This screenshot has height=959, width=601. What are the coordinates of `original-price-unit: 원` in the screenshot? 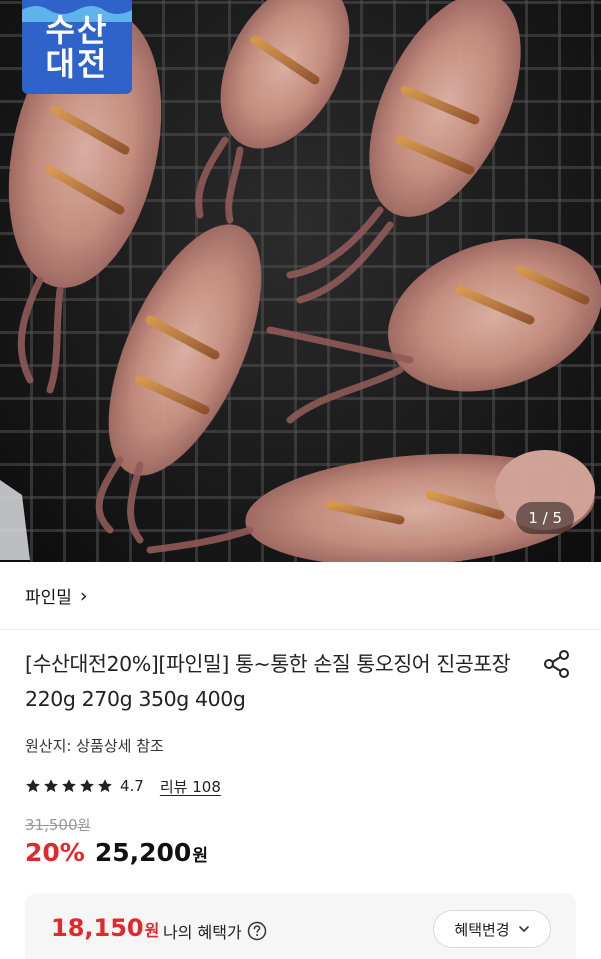 It's located at (84, 826).